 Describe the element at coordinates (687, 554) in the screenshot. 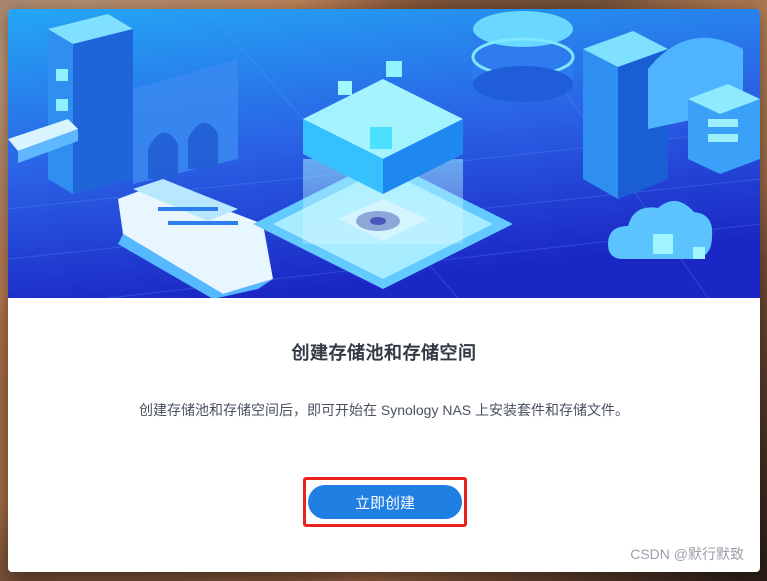

I see `watermark: CSDN @默行默致` at that location.